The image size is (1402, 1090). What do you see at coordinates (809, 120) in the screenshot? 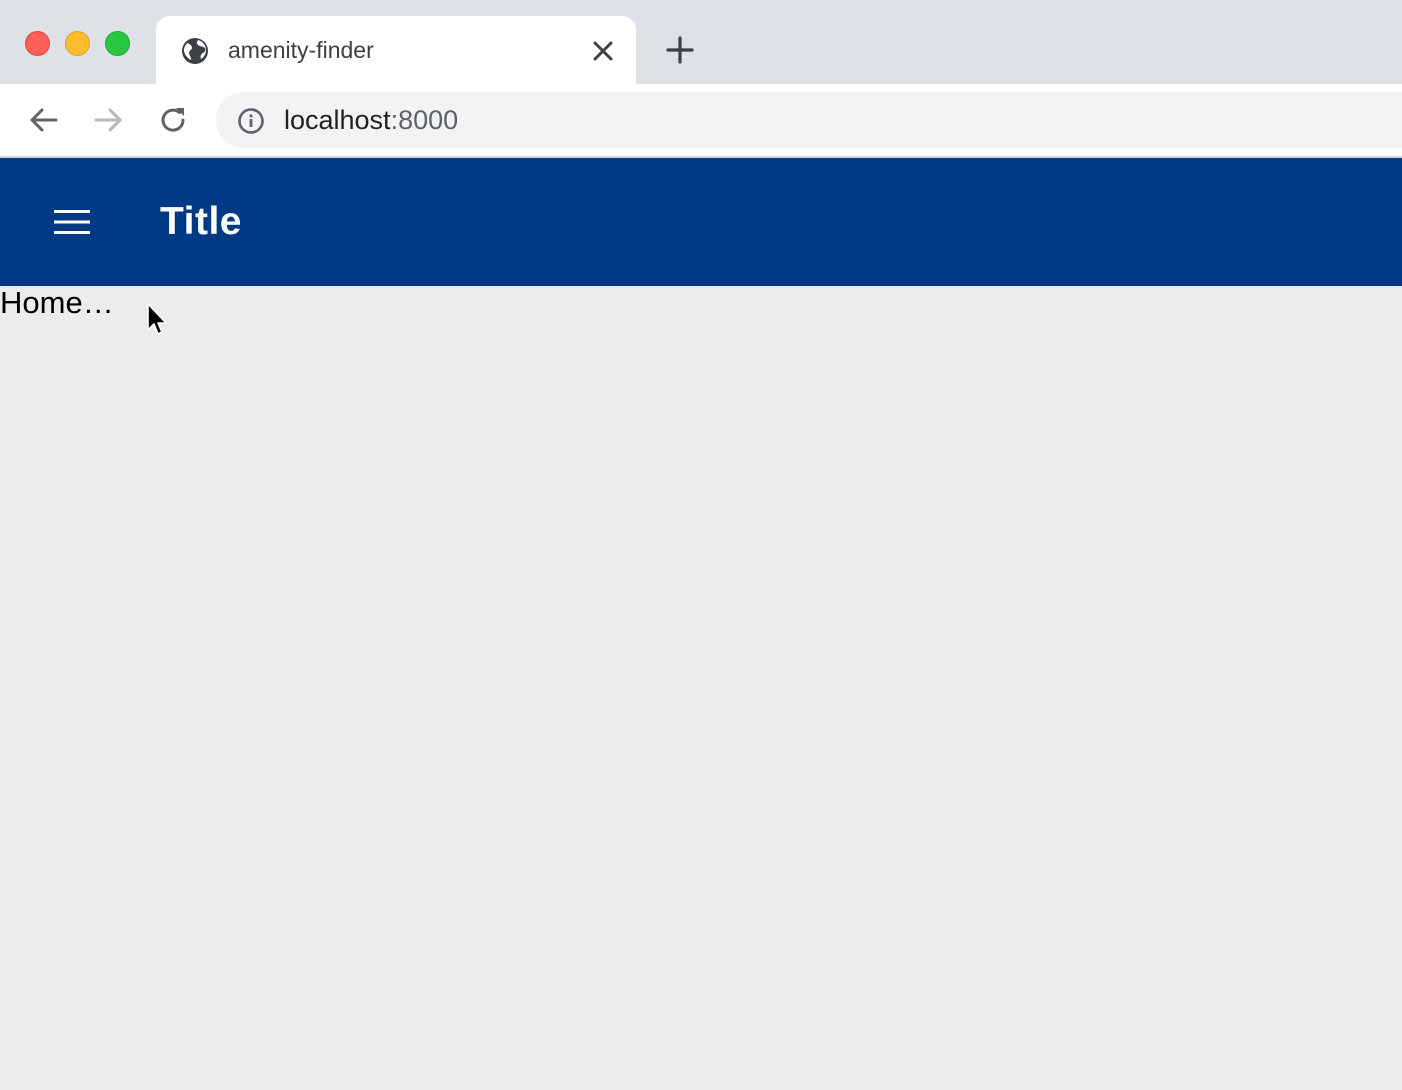
I see `address-bar: localhost:8000` at bounding box center [809, 120].